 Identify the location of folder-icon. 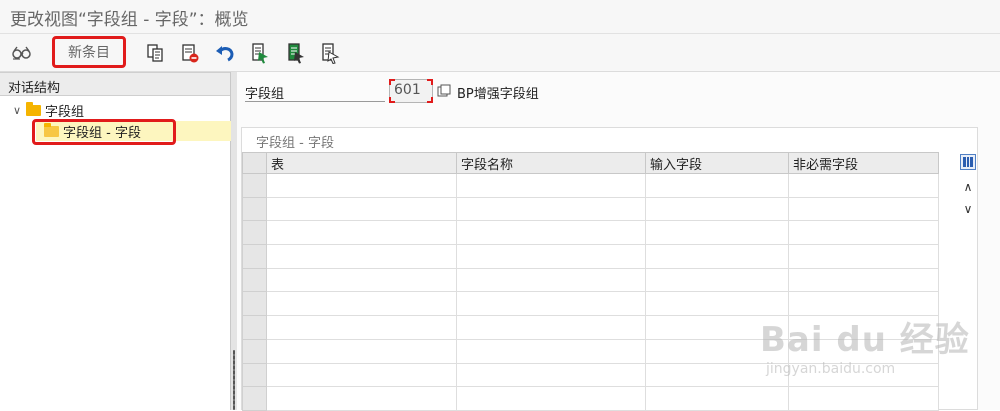
(33, 108).